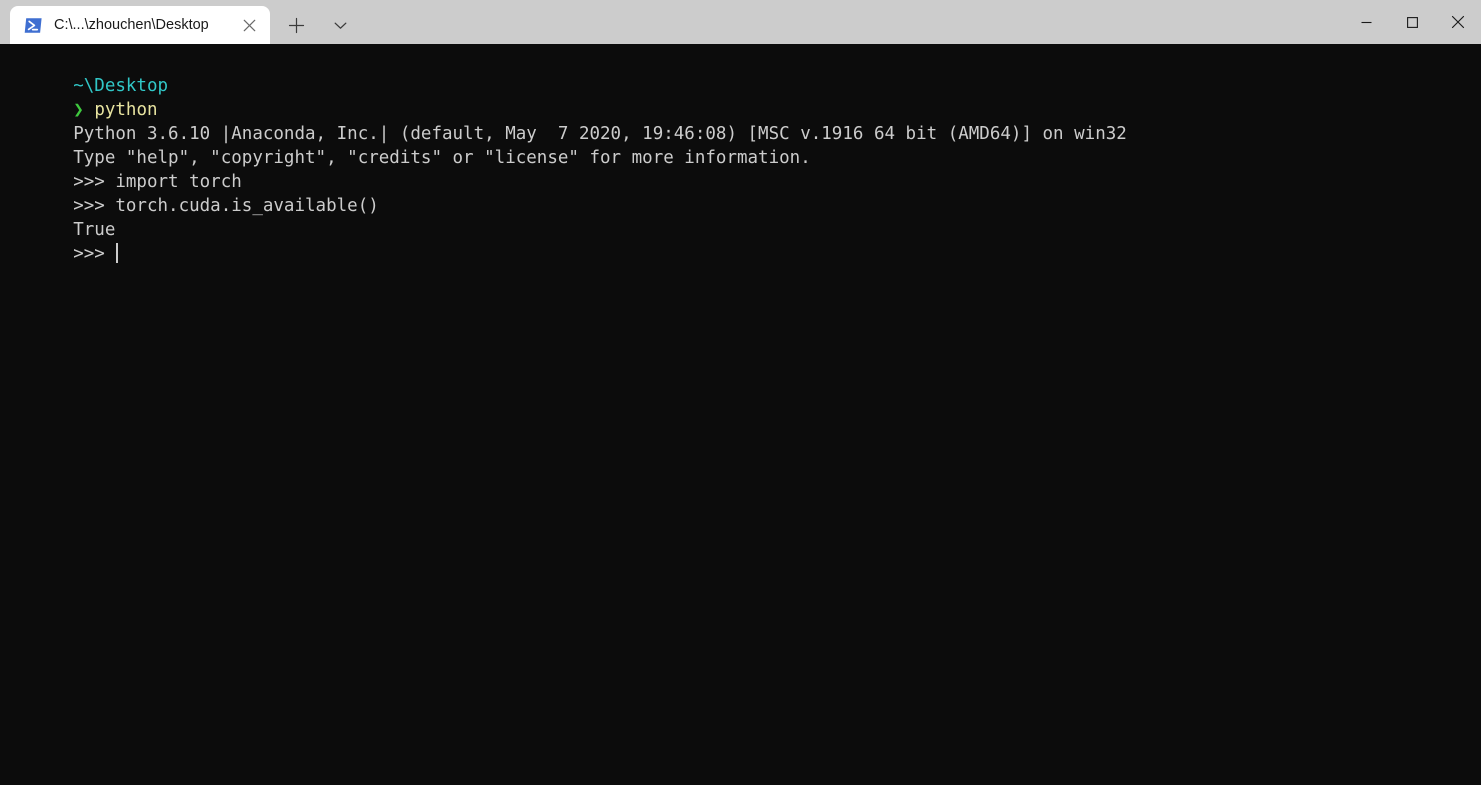 The image size is (1481, 785). What do you see at coordinates (745, 241) in the screenshot?
I see `repl-line-active-prompt: >>>` at bounding box center [745, 241].